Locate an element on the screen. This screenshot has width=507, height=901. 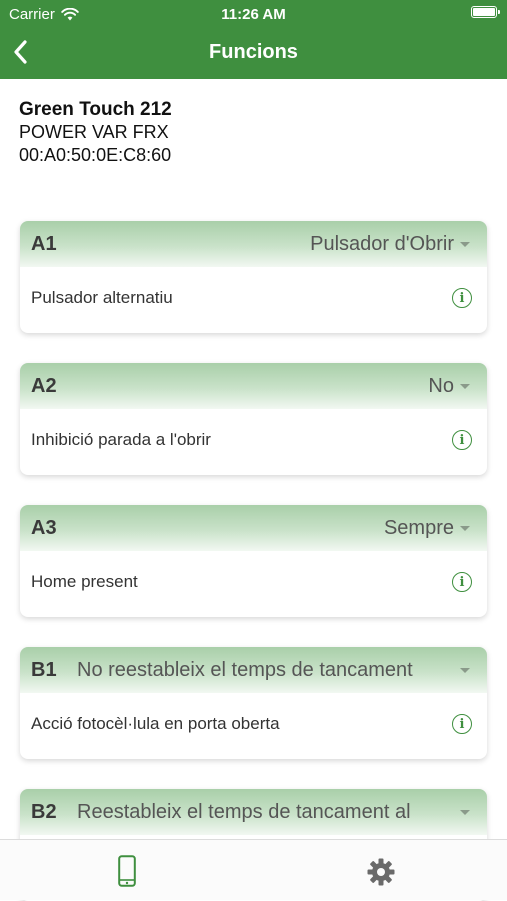
function-selector-b1: B1 No reestableix el temps de tancament is located at coordinates (253, 670).